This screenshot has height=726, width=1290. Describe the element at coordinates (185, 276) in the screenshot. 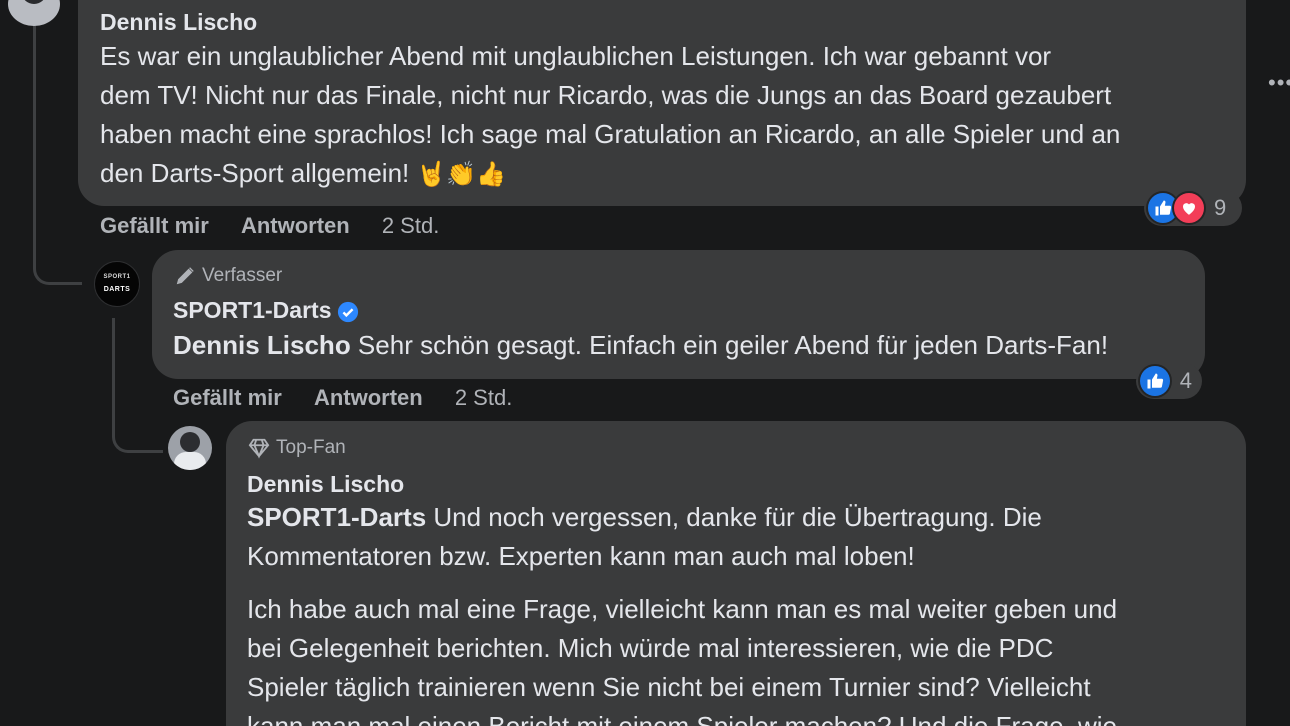

I see `pencil-icon` at that location.